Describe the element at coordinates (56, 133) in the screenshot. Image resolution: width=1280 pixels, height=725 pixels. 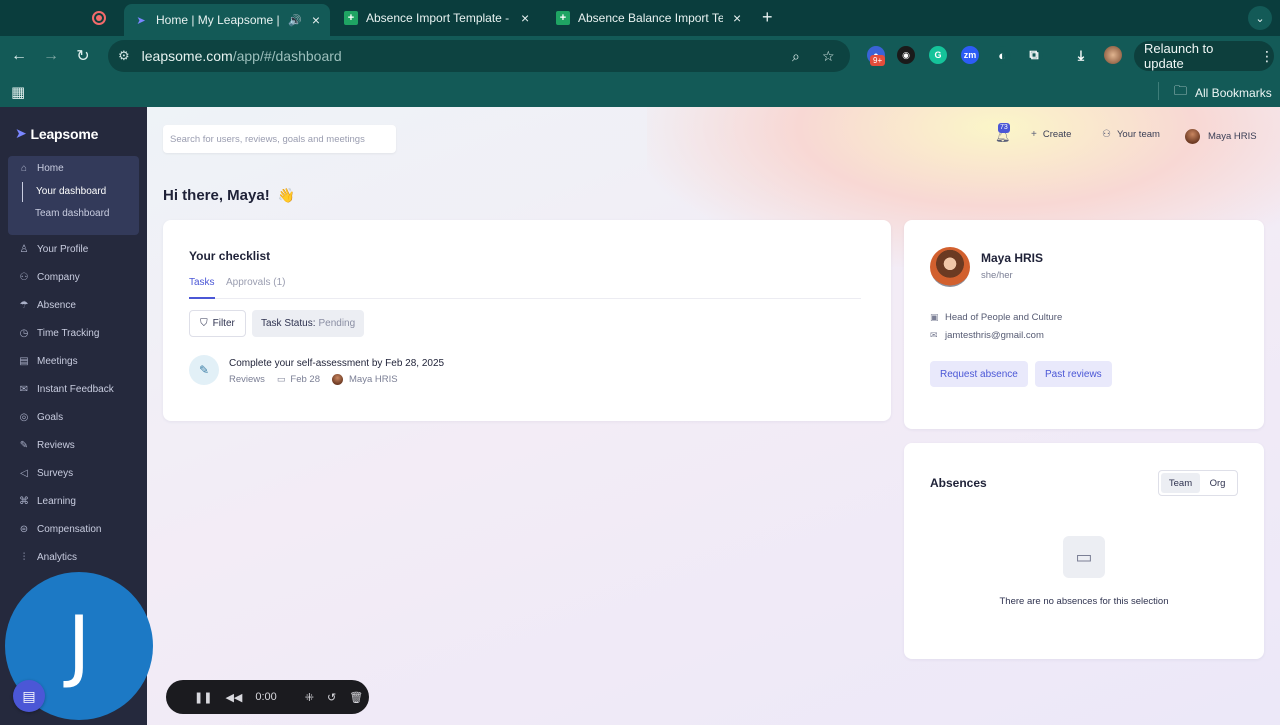
I see `leapsome-logo: ➤ Leapsome` at that location.